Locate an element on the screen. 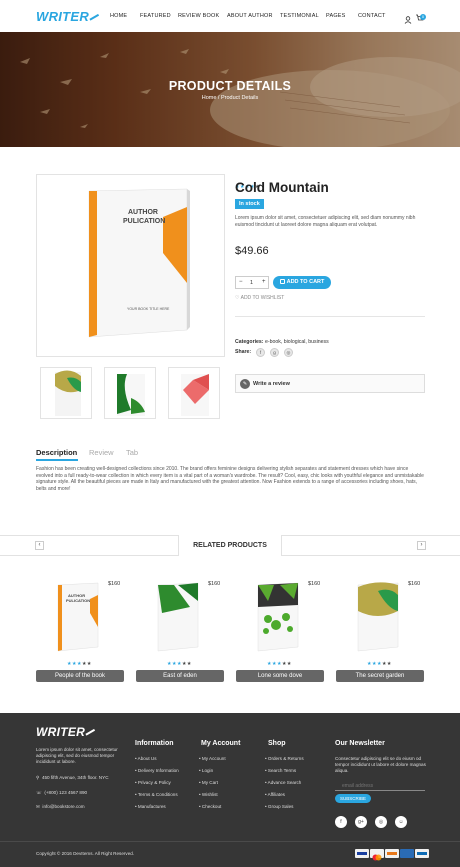 Image resolution: width=460 pixels, height=867 pixels. product-main-image: AUTHOR PULICATION YOUR BOOK TITLE HERE is located at coordinates (130, 265).